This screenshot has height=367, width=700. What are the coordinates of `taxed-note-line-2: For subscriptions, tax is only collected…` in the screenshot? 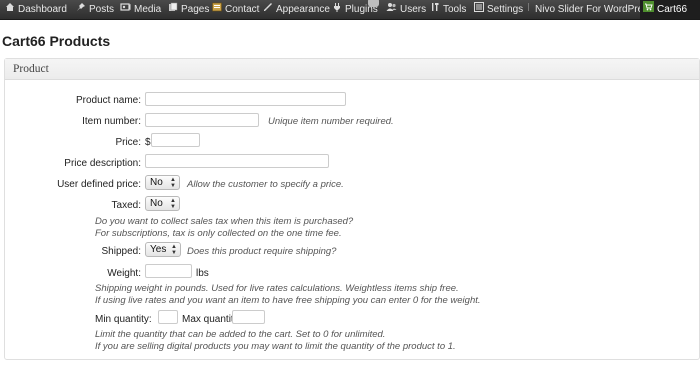 It's located at (218, 233).